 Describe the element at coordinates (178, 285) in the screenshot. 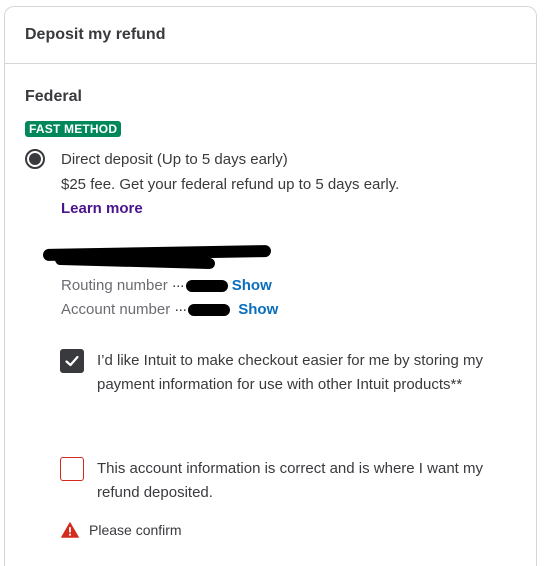

I see `routing-number-mask: ···` at that location.